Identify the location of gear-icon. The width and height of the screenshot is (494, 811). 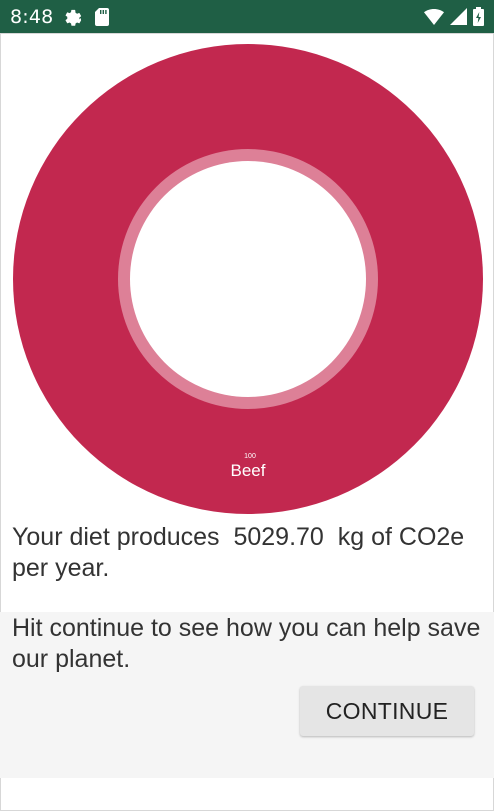
(74, 17).